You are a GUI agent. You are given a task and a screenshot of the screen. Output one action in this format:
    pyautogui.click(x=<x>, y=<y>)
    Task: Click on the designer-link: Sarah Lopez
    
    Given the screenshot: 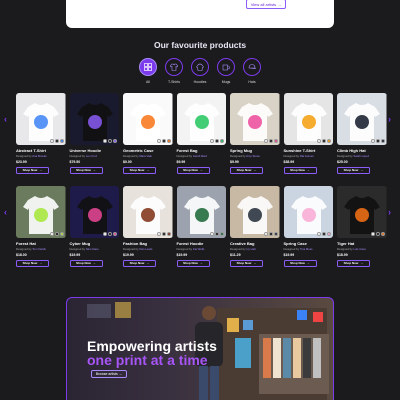 What is the action you would take?
    pyautogui.click(x=361, y=156)
    